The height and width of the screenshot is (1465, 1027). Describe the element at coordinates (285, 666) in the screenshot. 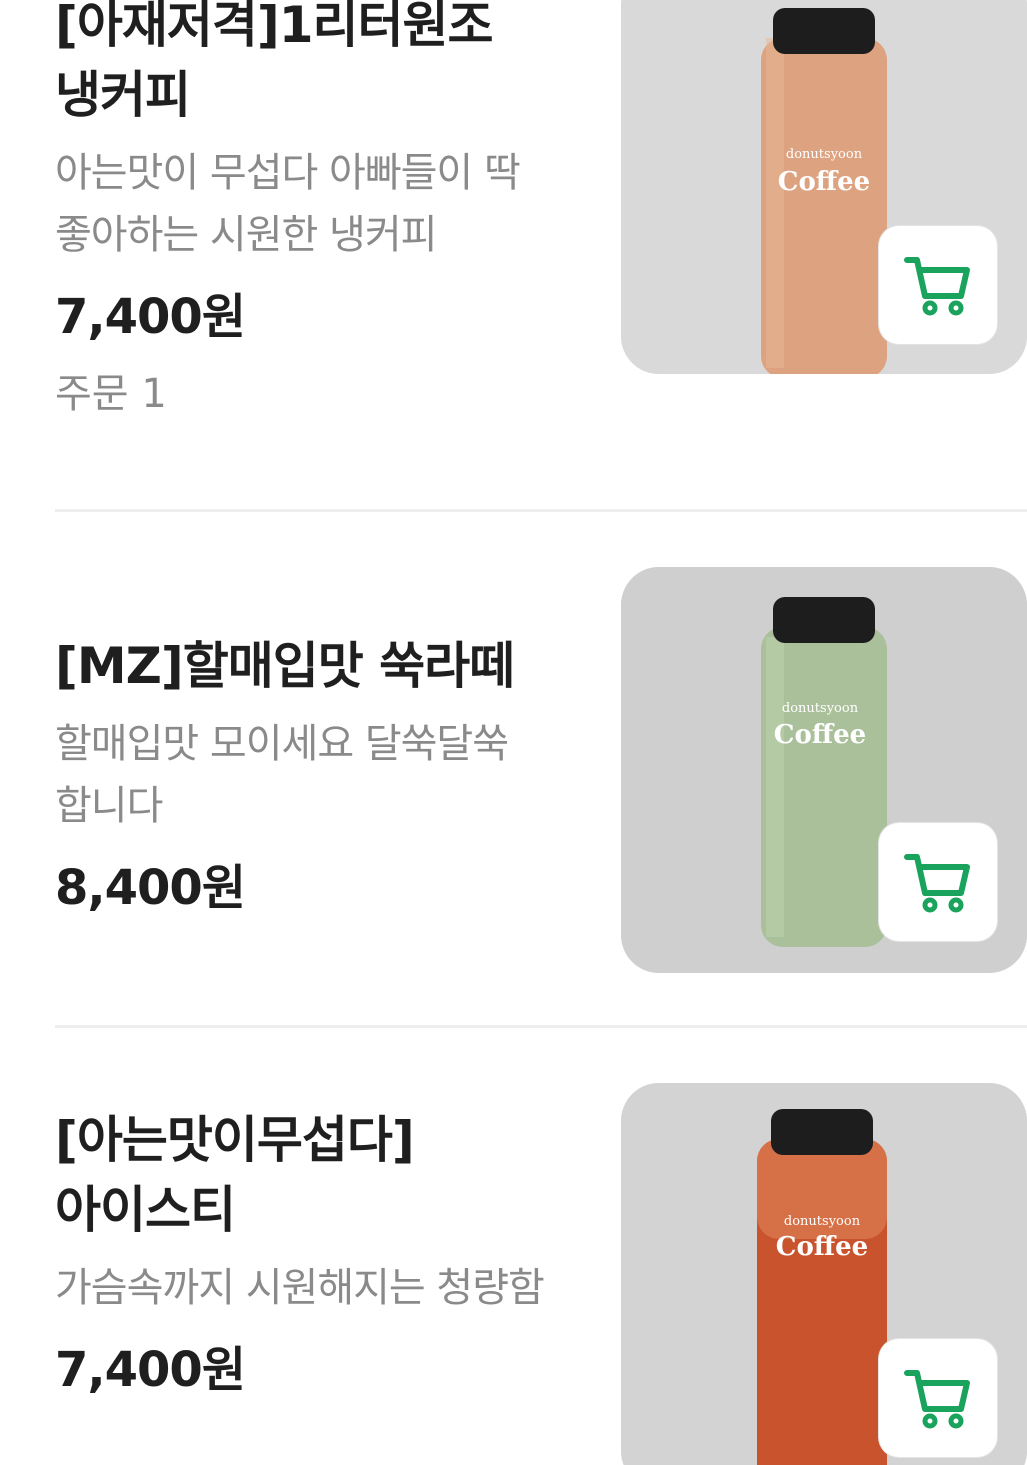

I see `product-name: [MZ]할매입맛 쑥라떼` at that location.